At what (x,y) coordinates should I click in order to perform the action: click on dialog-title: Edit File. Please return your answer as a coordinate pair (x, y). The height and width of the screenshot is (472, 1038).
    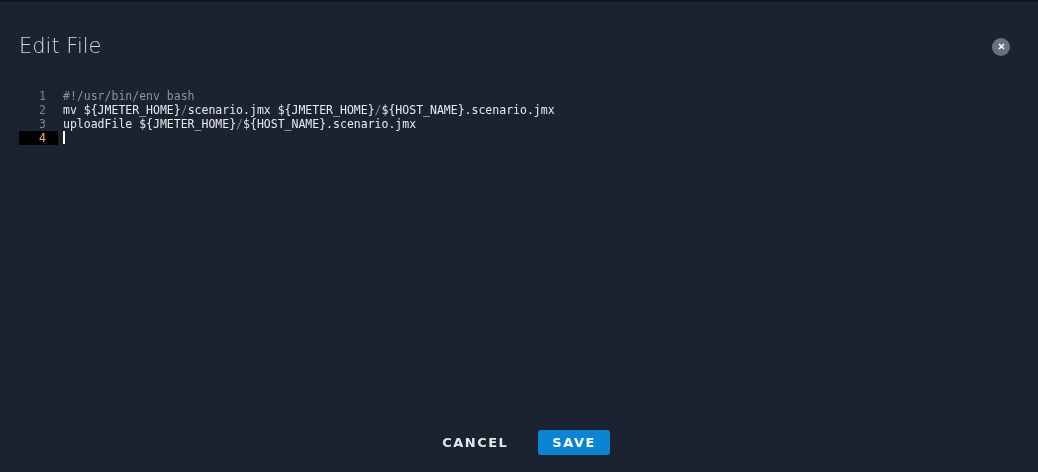
    Looking at the image, I should click on (60, 47).